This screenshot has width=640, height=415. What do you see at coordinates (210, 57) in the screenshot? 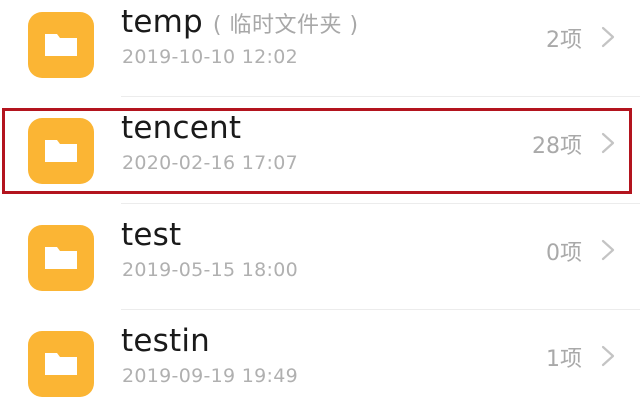
I see `folder-date: 2019-10-10 12:02` at bounding box center [210, 57].